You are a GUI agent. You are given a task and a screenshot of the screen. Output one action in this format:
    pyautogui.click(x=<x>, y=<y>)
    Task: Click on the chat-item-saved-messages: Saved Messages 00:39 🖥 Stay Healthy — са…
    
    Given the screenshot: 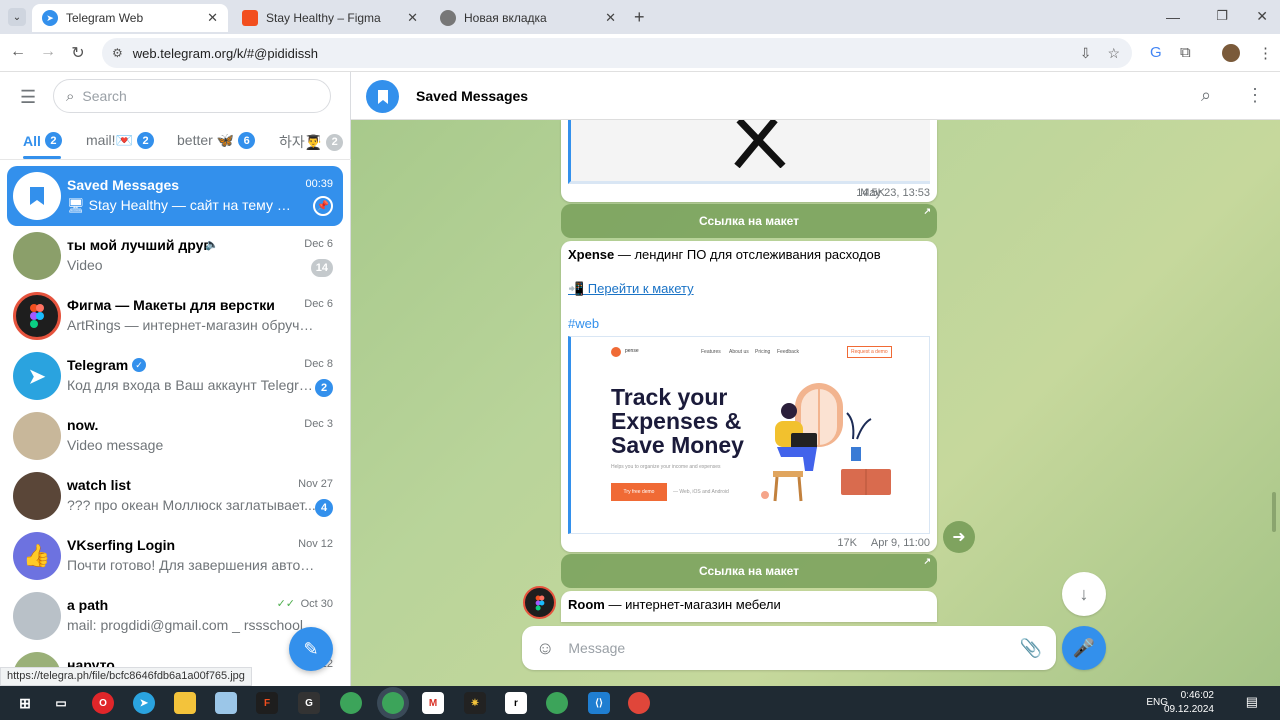 What is the action you would take?
    pyautogui.click(x=175, y=196)
    